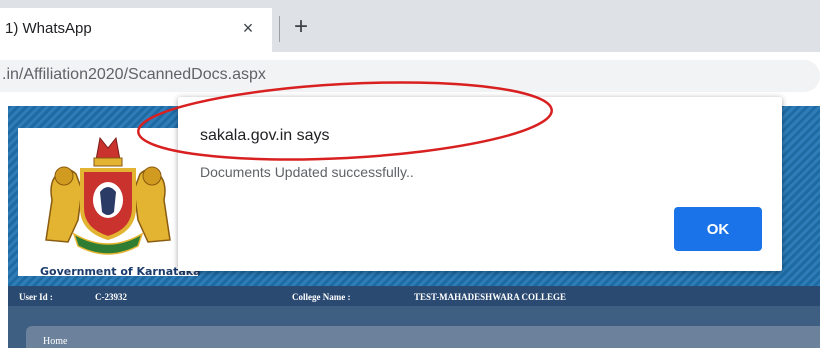 This screenshot has width=820, height=348. What do you see at coordinates (134, 75) in the screenshot?
I see `url-text: .in/Affiliation2020/ScannedDocs.aspx` at bounding box center [134, 75].